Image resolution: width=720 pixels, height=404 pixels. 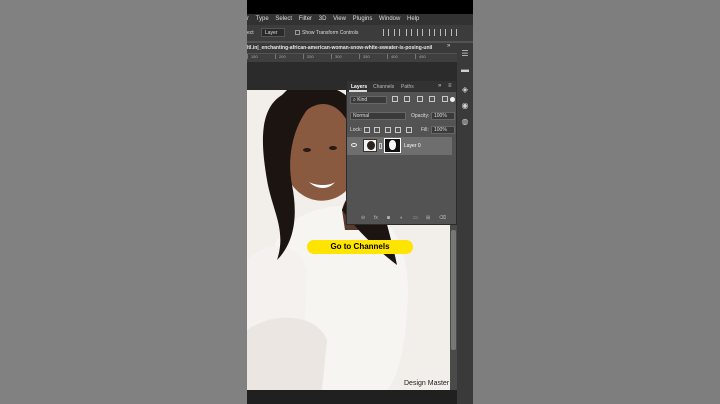 What do you see at coordinates (352, 397) in the screenshot?
I see `status-area` at bounding box center [352, 397].